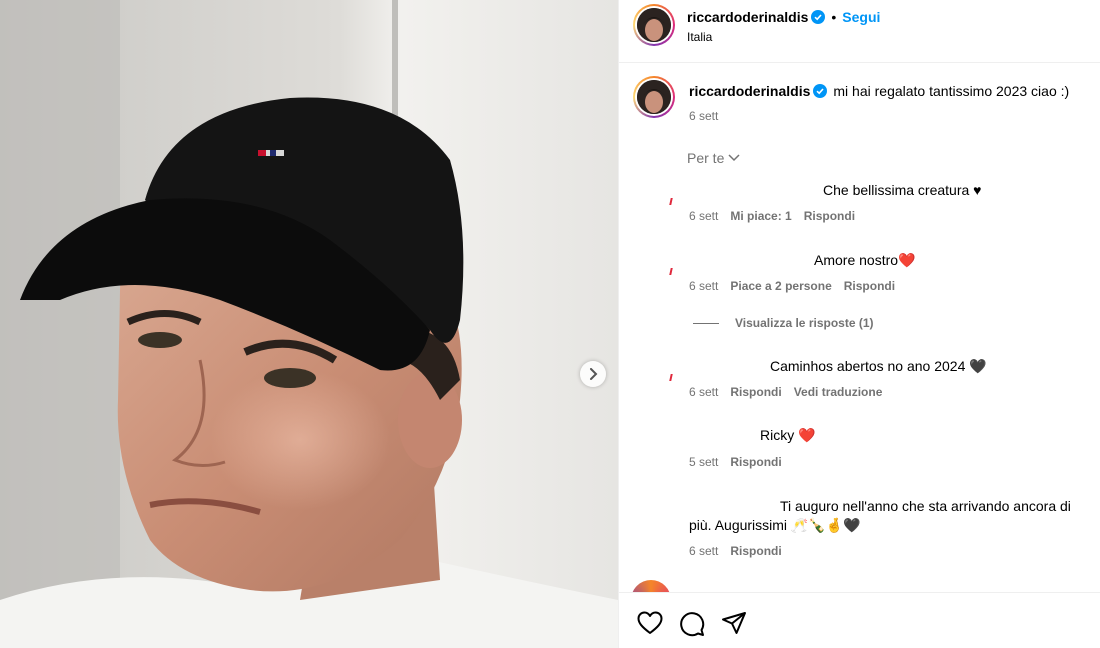 This screenshot has width=1100, height=648. Describe the element at coordinates (859, 31) in the screenshot. I see `post-header: riccardoderinaldis • Segui Italia` at that location.